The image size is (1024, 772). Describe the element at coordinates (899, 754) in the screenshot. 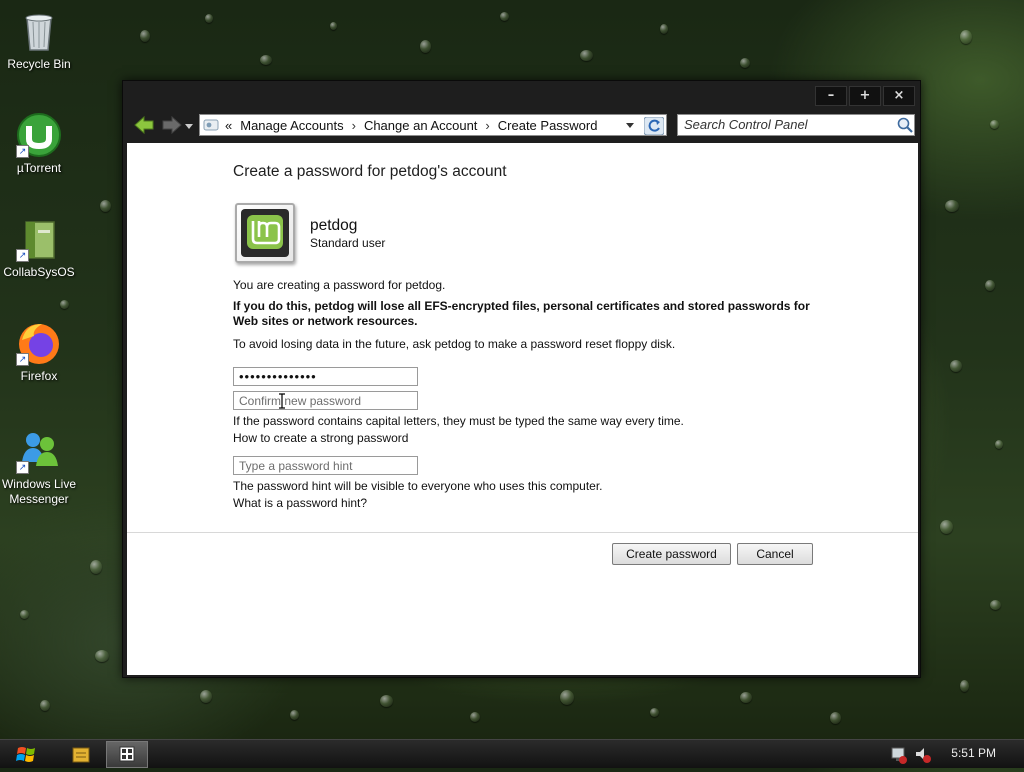

I see `network-tray-icon` at that location.